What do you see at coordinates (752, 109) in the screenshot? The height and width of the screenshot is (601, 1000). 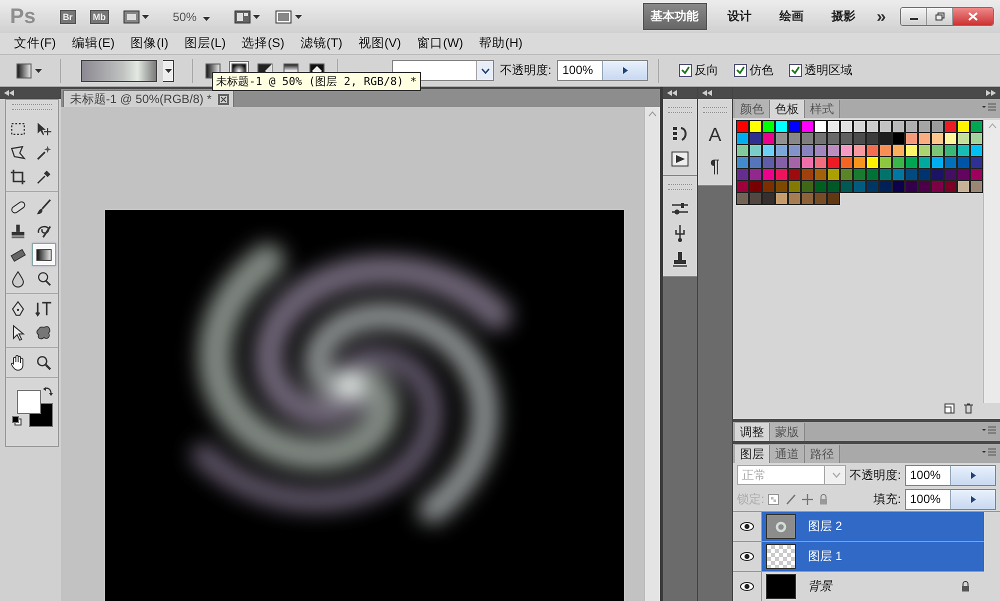 I see `panel-tab: 颜色` at bounding box center [752, 109].